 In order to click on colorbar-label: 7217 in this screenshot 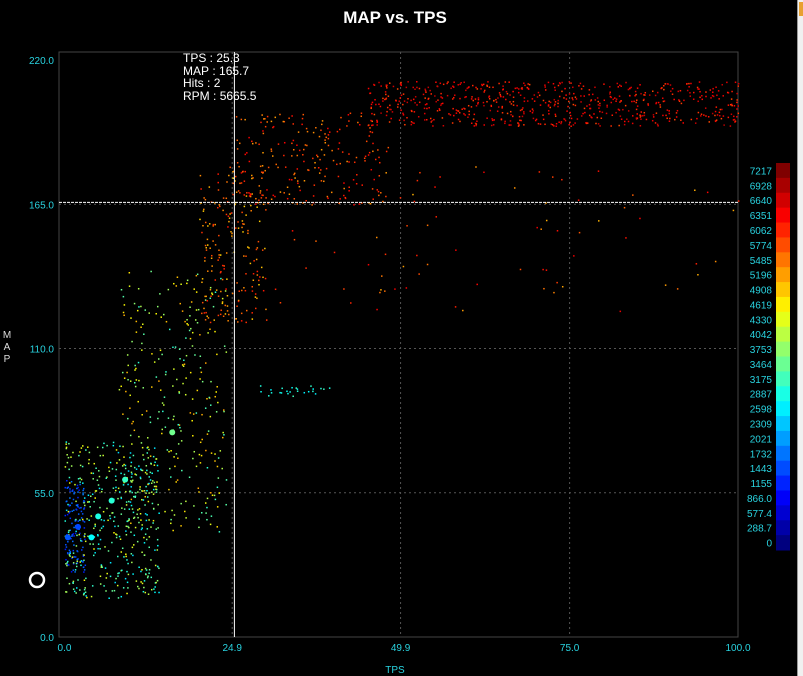, I will do `click(761, 171)`.